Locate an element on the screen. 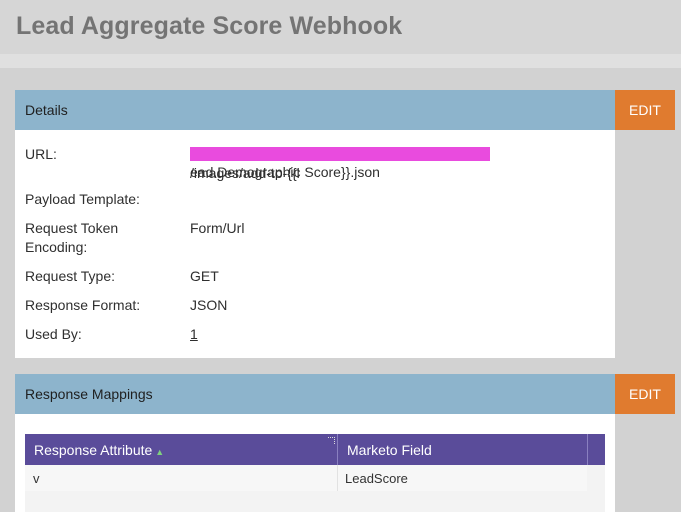 The height and width of the screenshot is (512, 681). column-header-marketo-field: Marketo Field is located at coordinates (389, 450).